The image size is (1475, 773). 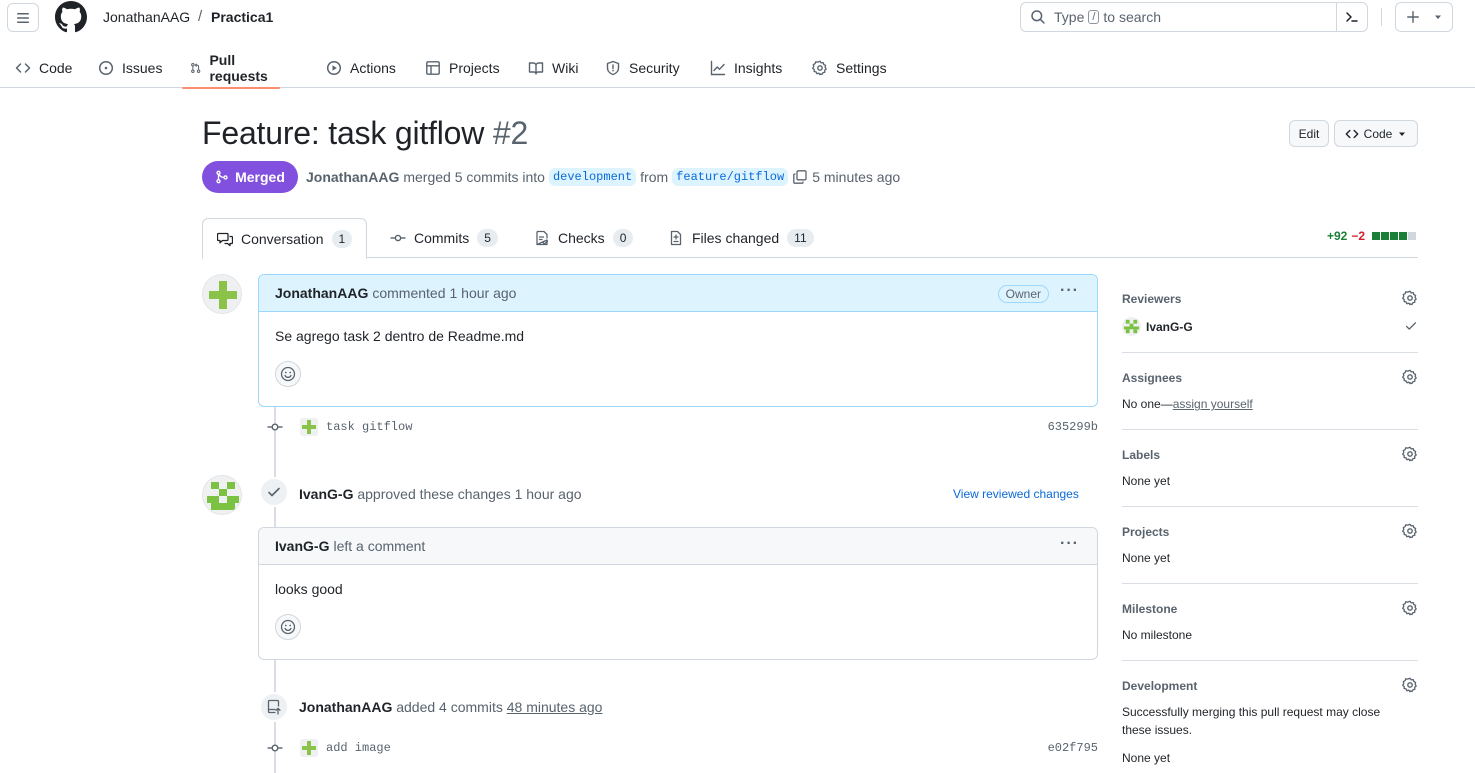 I want to click on sidebar-heading: Development, so click(x=1160, y=686).